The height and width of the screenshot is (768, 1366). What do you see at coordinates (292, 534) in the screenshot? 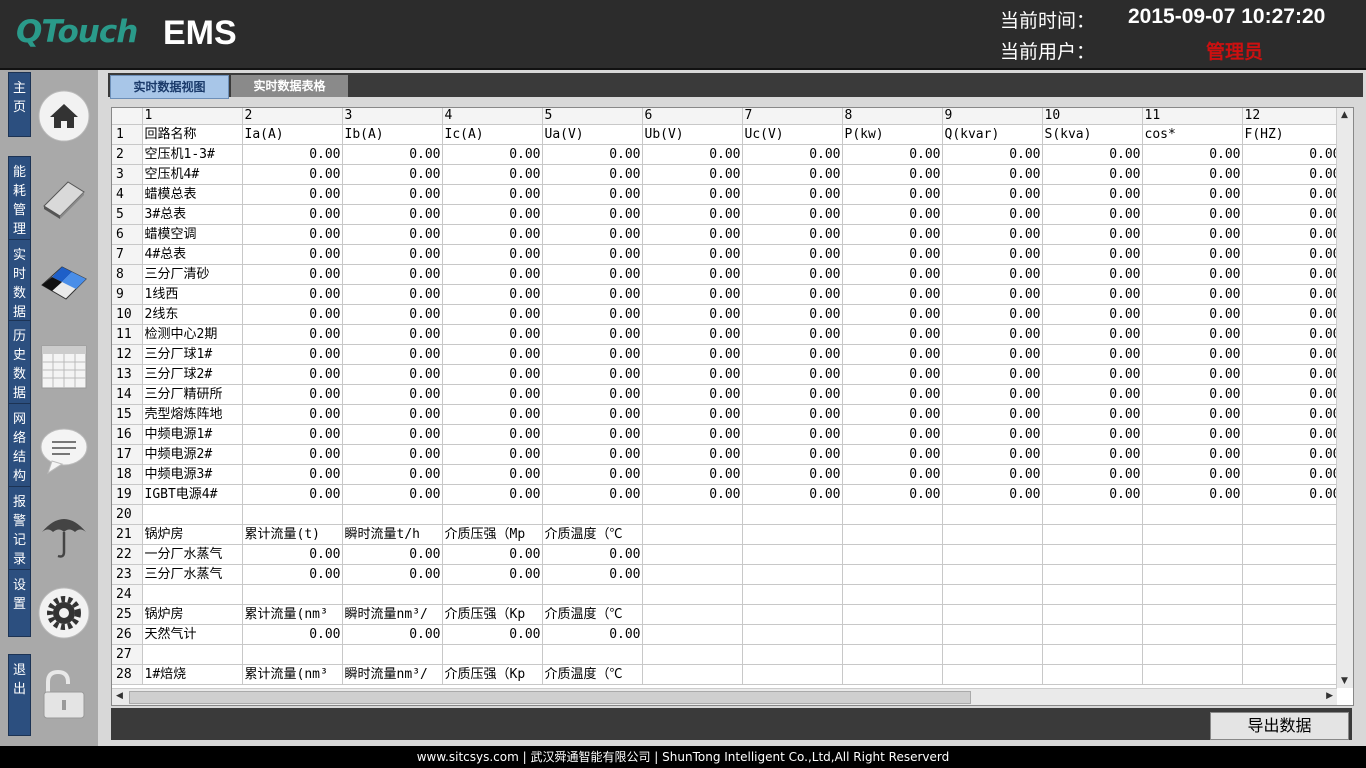
I see `table-cell: 累计流量(t)` at bounding box center [292, 534].